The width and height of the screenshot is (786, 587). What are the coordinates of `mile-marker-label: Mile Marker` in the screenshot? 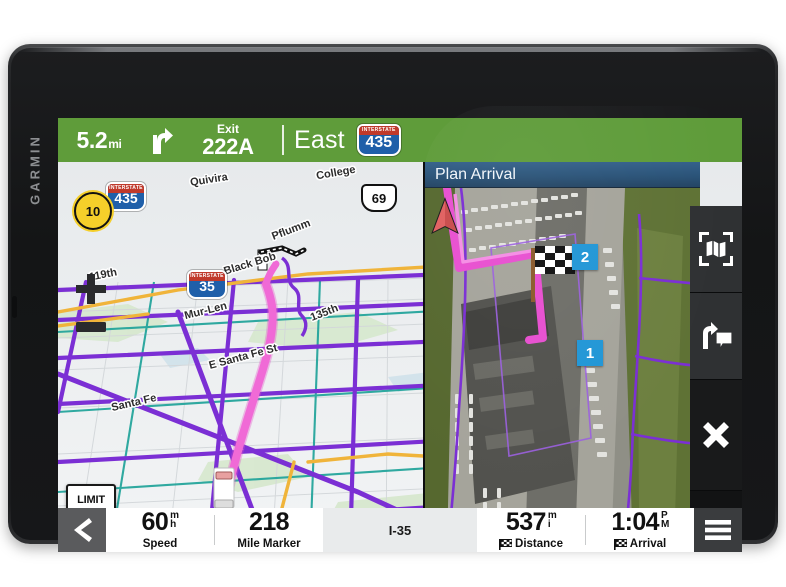 It's located at (269, 544).